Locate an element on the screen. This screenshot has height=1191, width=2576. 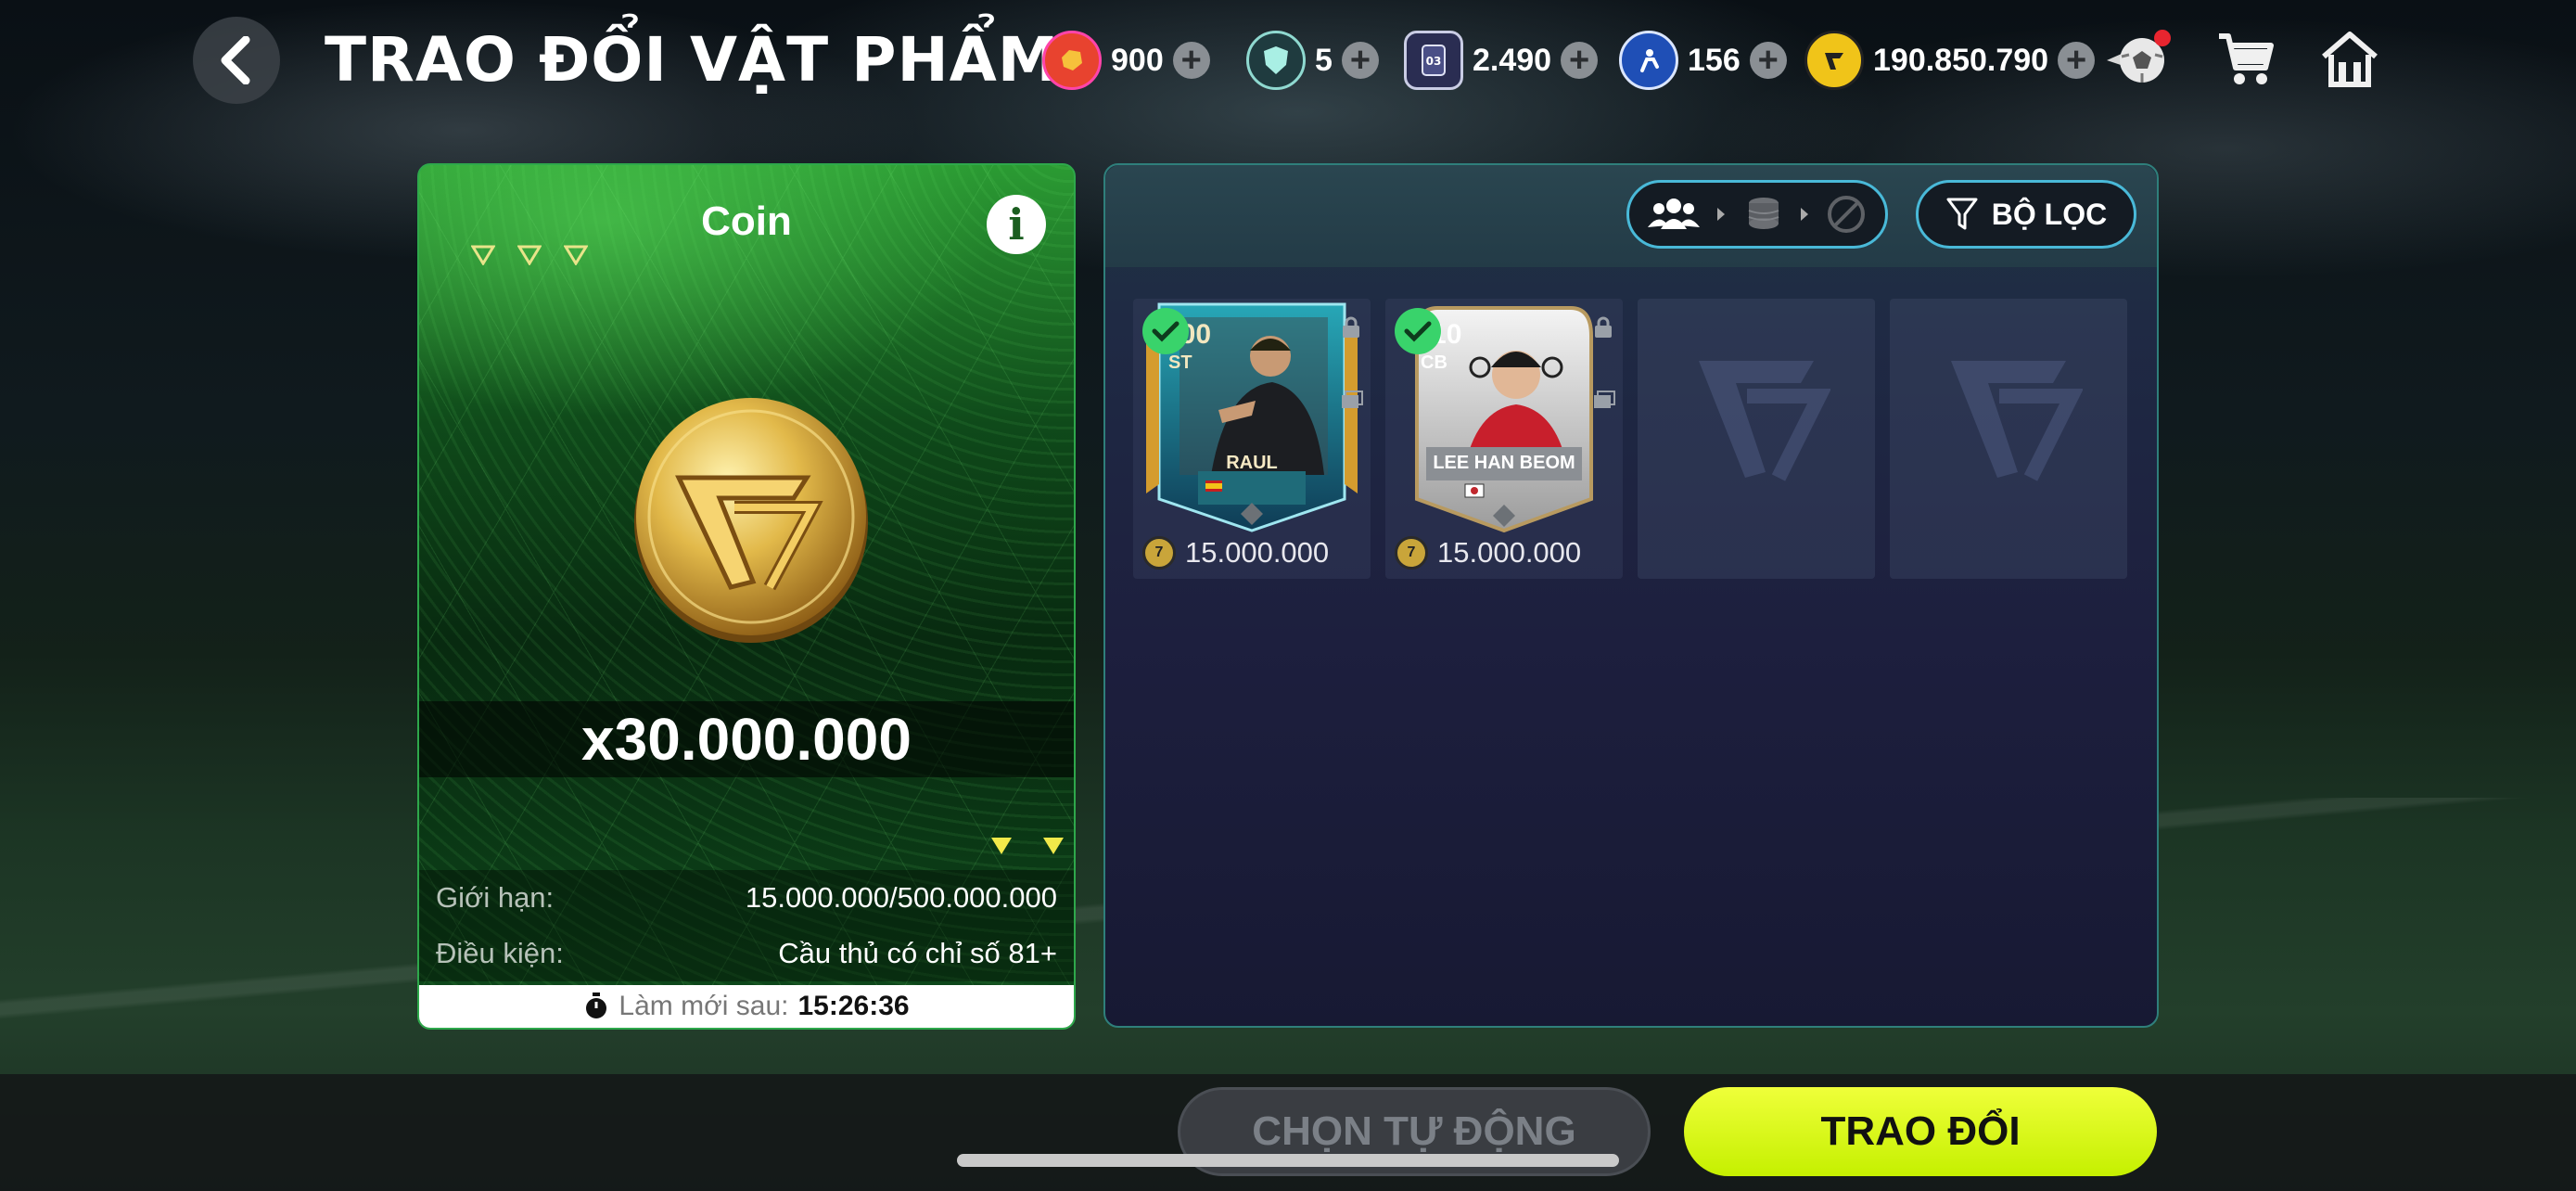
cart-icon is located at coordinates (2246, 59).